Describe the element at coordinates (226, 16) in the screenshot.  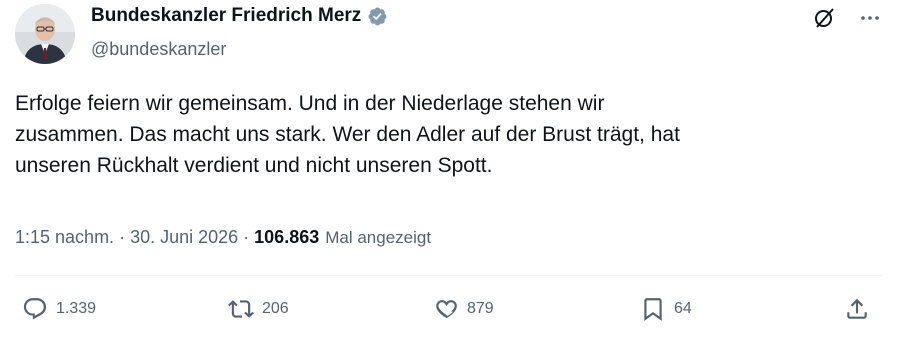
I see `author-display-name: Bundeskanzler Friedrich Merz` at that location.